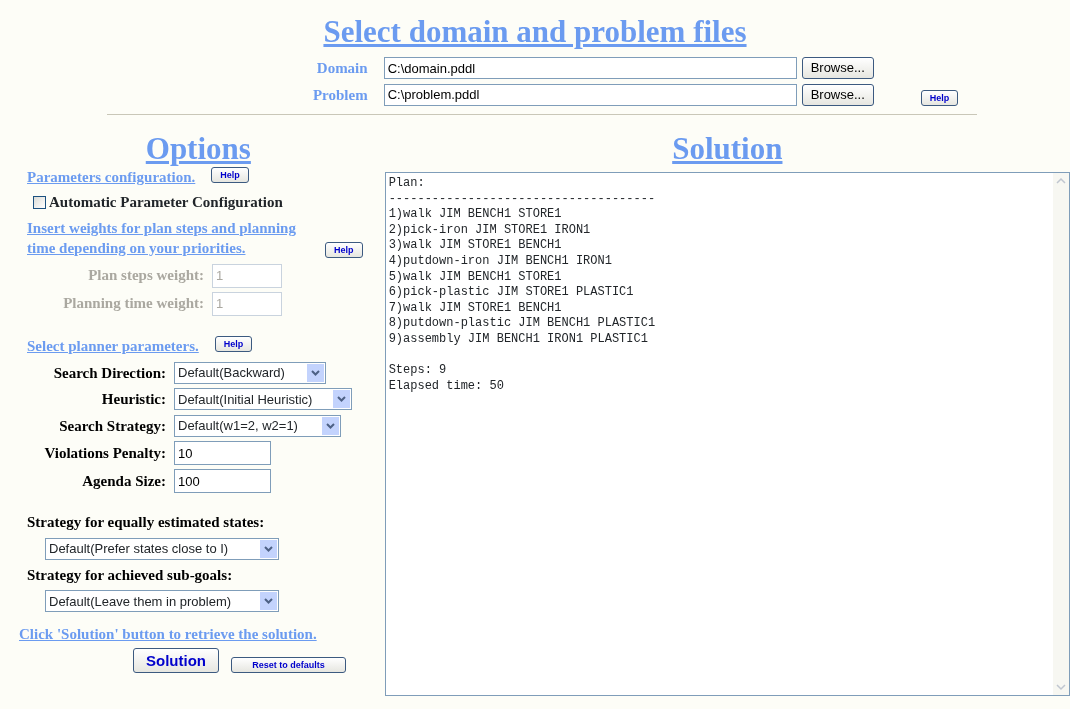 This screenshot has width=1070, height=709. I want to click on problem-label: Problem, so click(339, 95).